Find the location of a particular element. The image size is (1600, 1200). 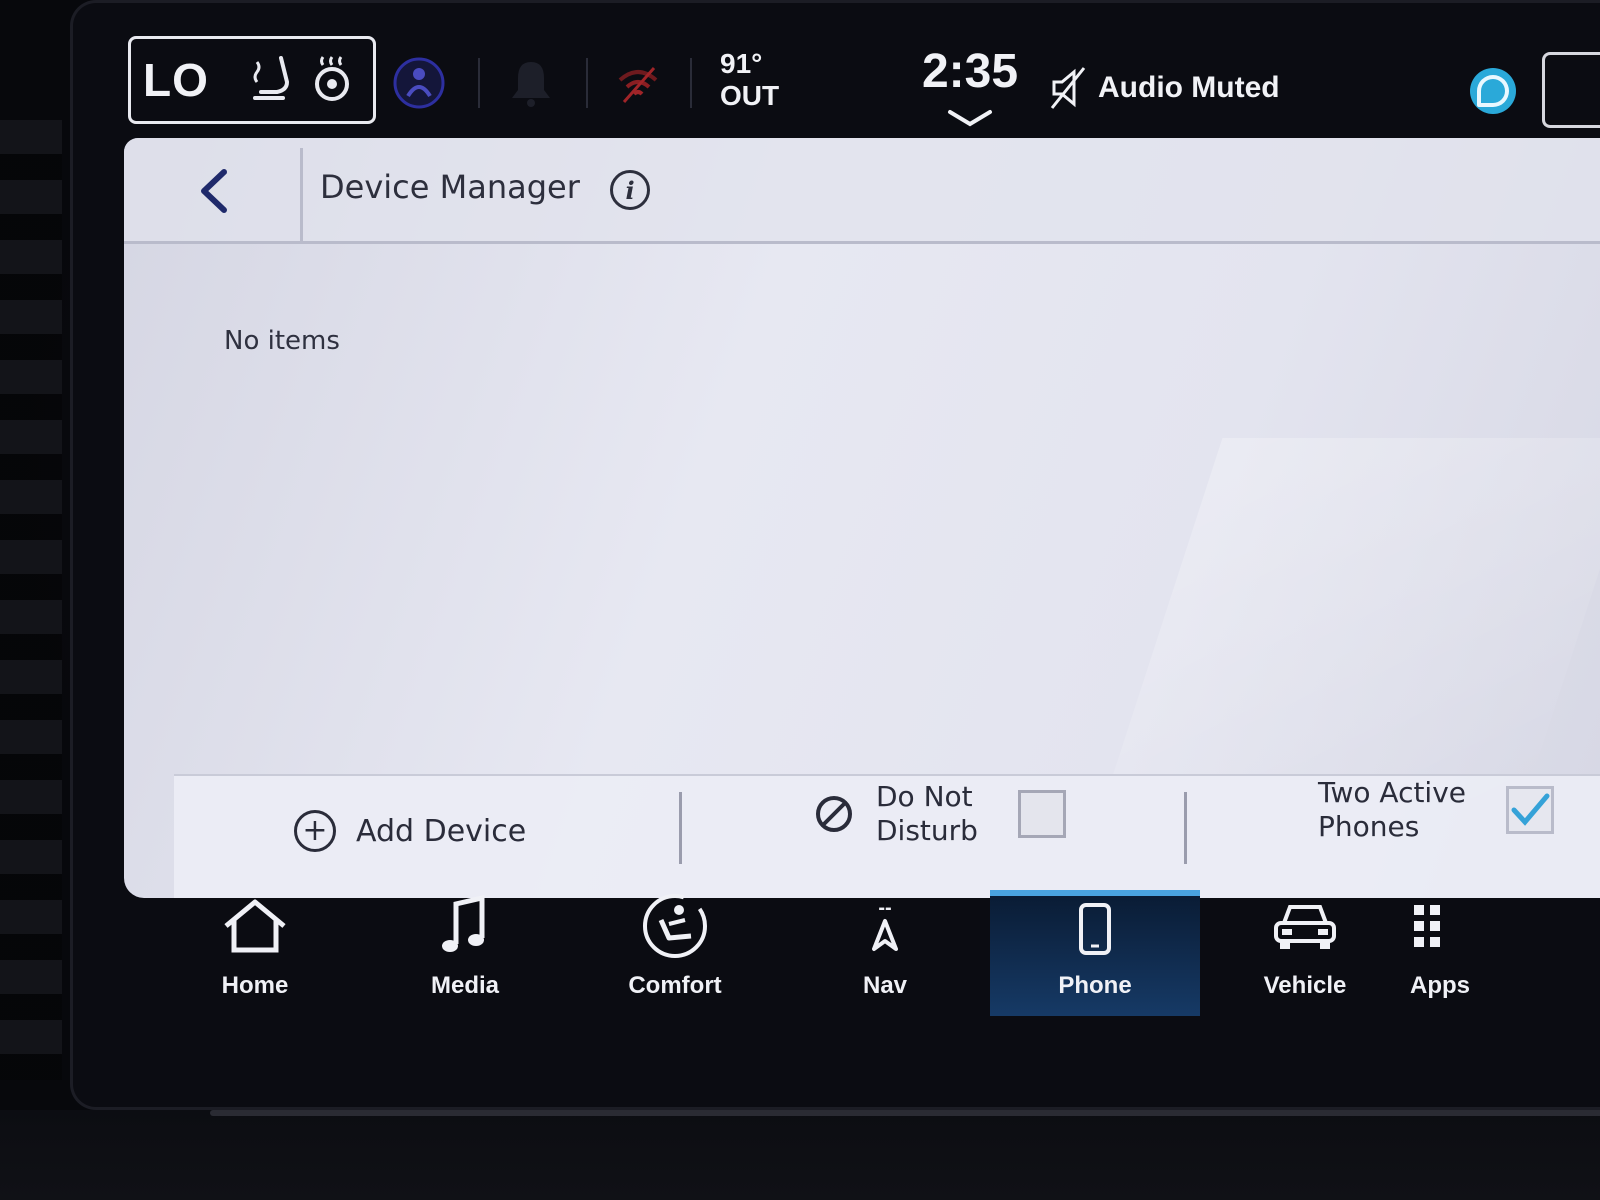

driver-assist-icon is located at coordinates (419, 83).